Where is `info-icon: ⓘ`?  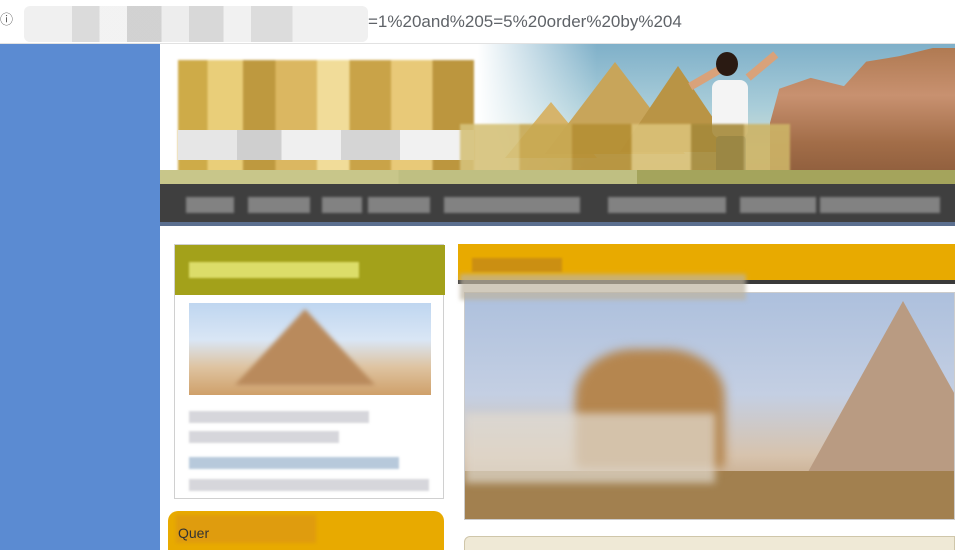
info-icon: ⓘ is located at coordinates (6, 21).